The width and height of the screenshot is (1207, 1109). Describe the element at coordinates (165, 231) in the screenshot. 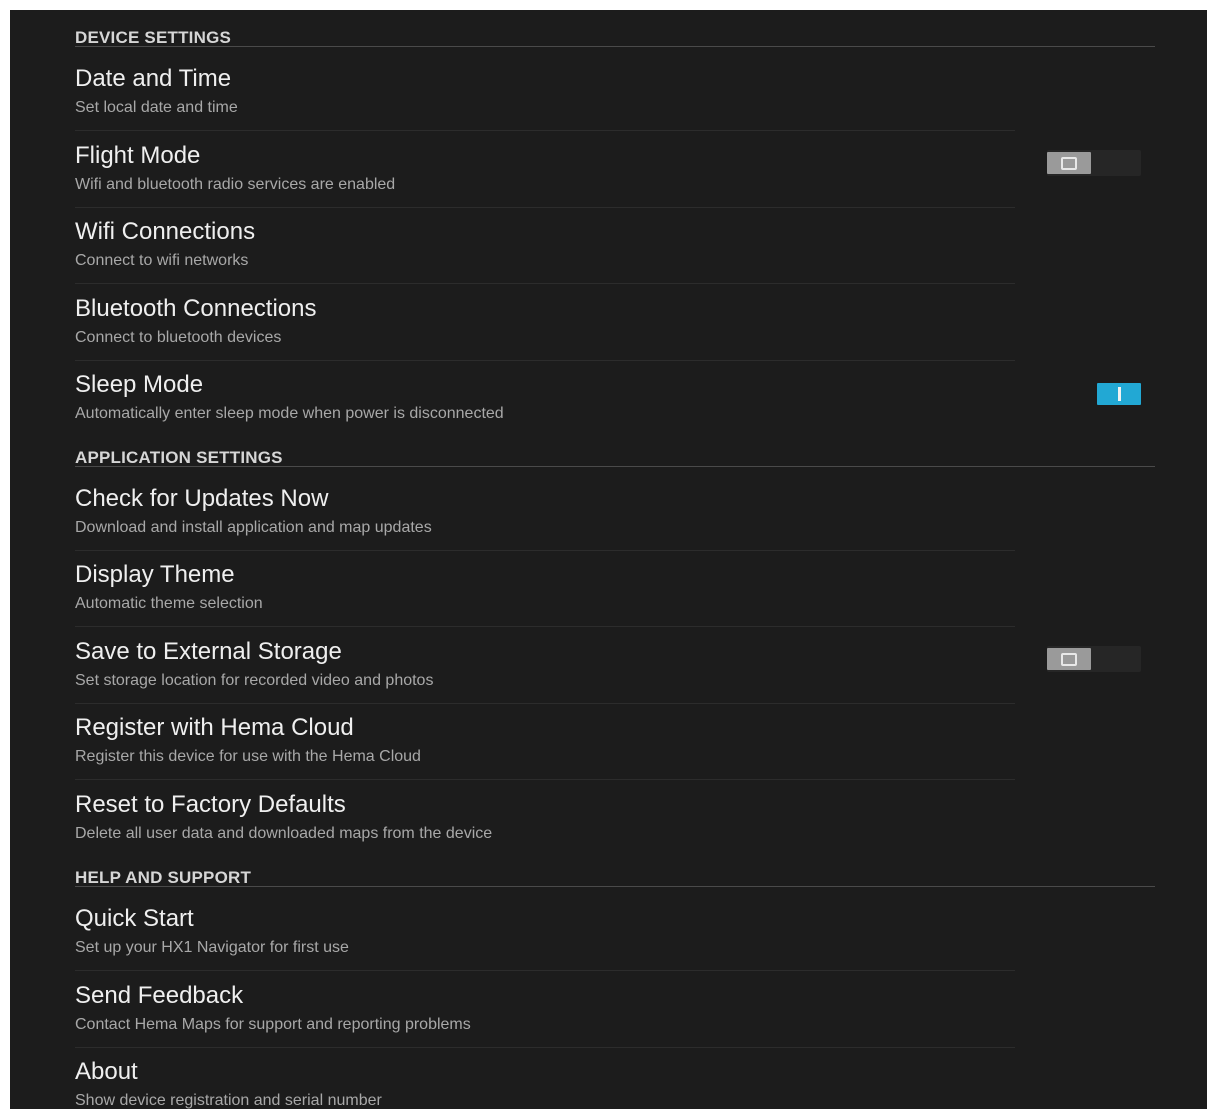

I see `setting-title: Wifi Connections` at that location.